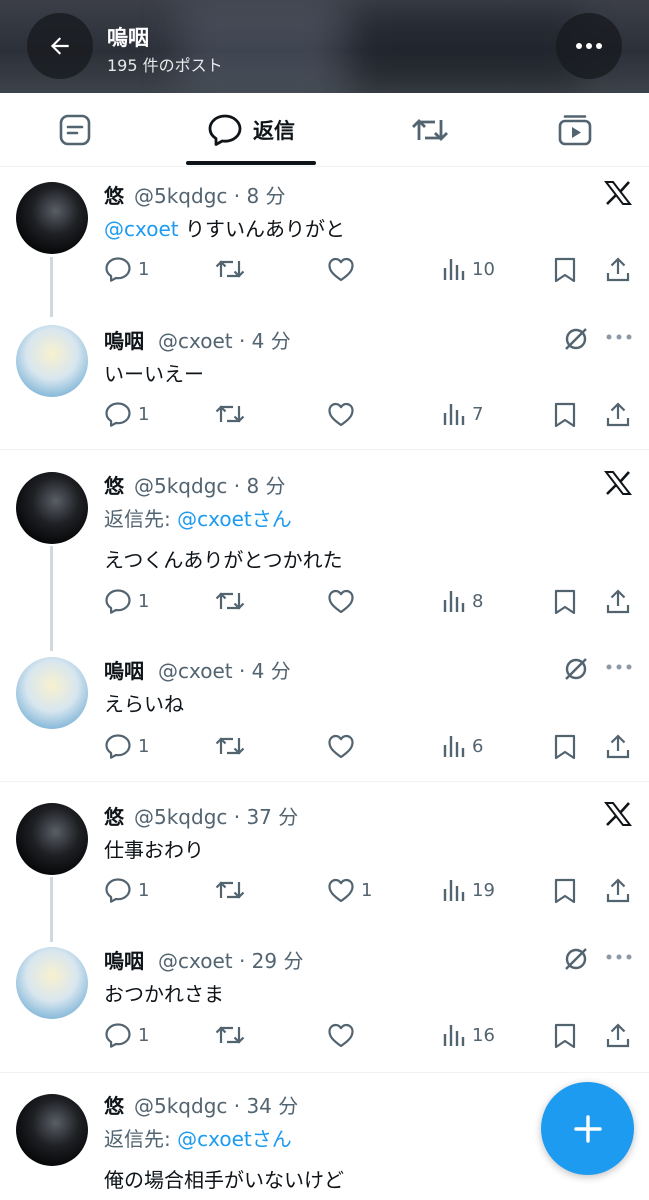 The image size is (649, 1200). I want to click on reply-context: 返信先: @cxoetさん, so click(198, 1139).